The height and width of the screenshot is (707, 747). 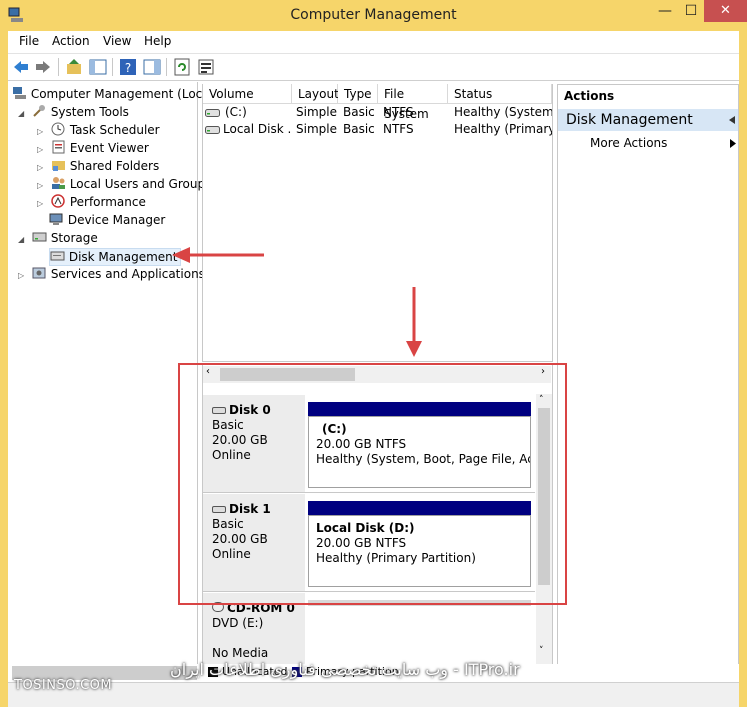 I want to click on menu-view: View, so click(x=117, y=41).